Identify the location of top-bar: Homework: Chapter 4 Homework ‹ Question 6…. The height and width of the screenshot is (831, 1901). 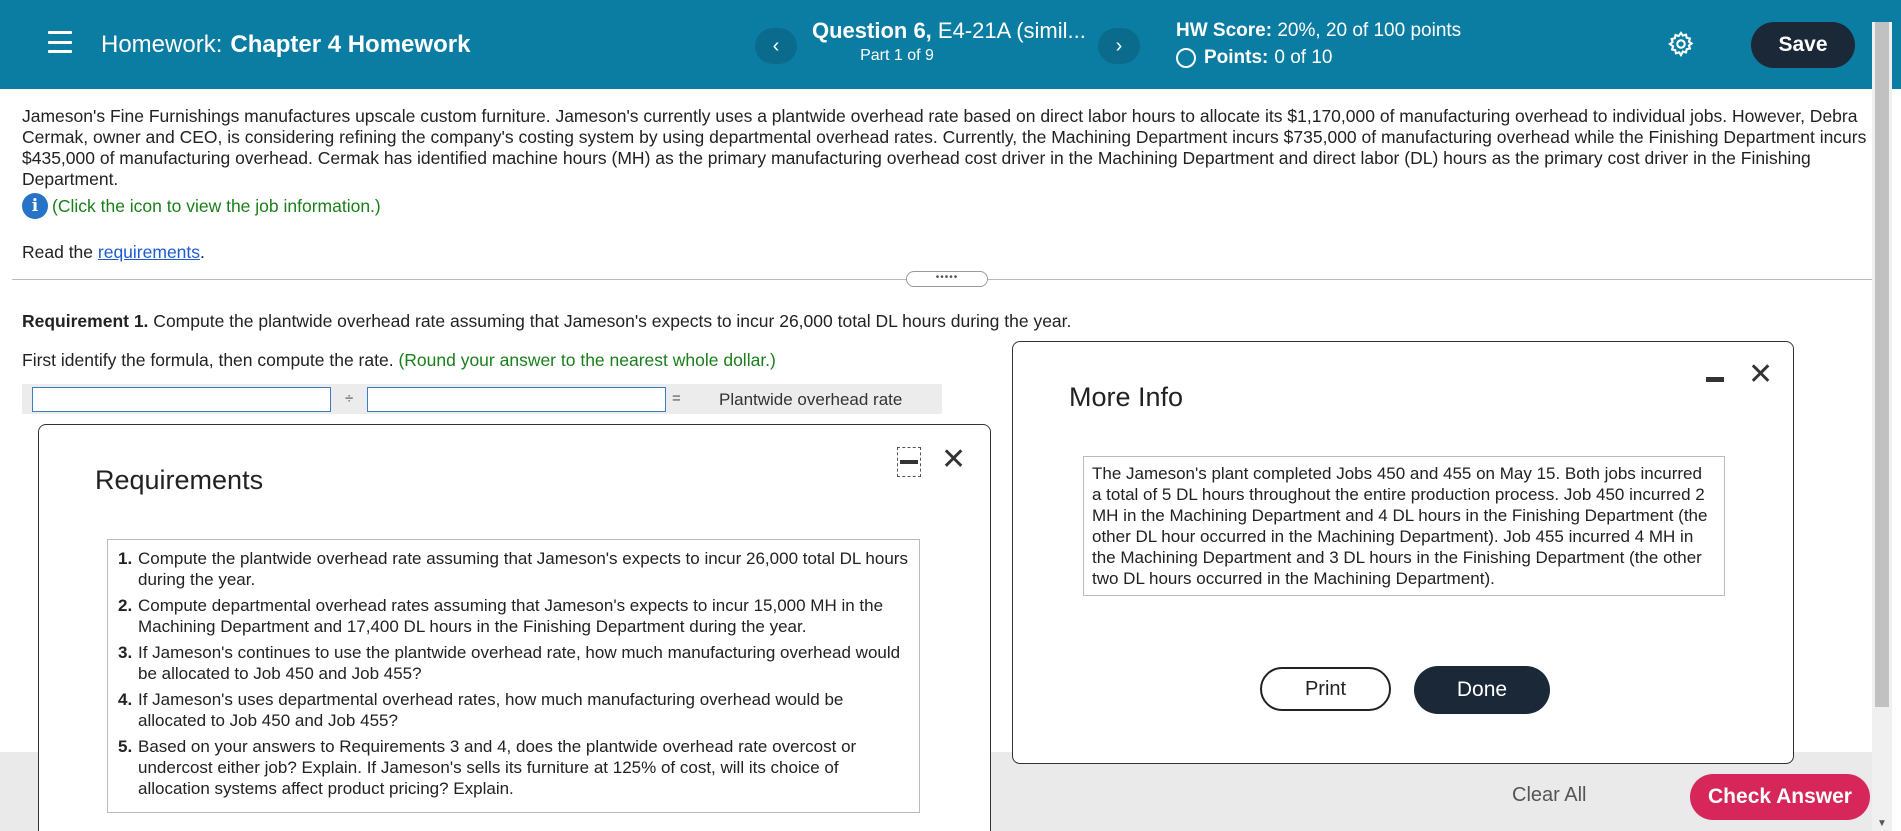
(950, 44).